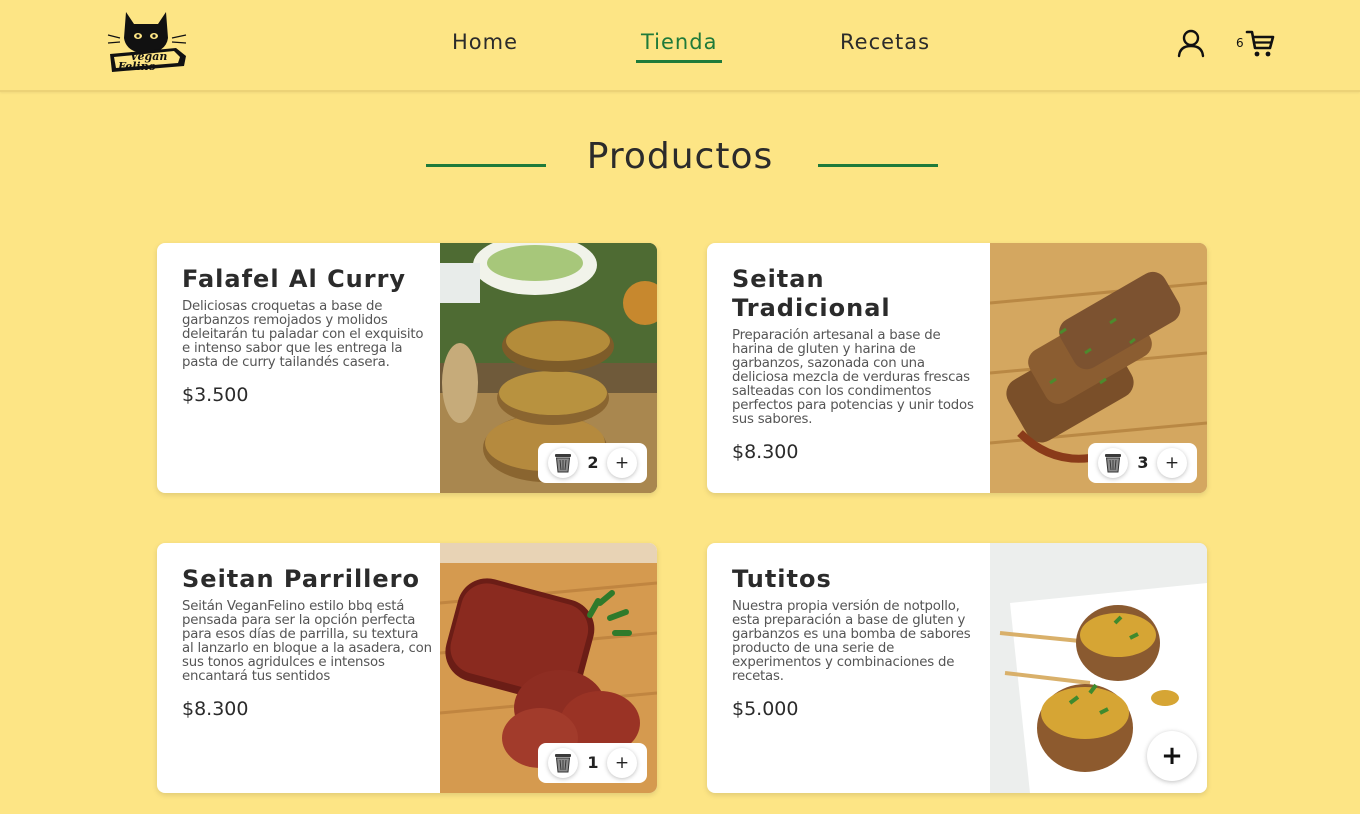 This screenshot has width=1360, height=814. Describe the element at coordinates (680, 156) in the screenshot. I see `page-title: Productos` at that location.